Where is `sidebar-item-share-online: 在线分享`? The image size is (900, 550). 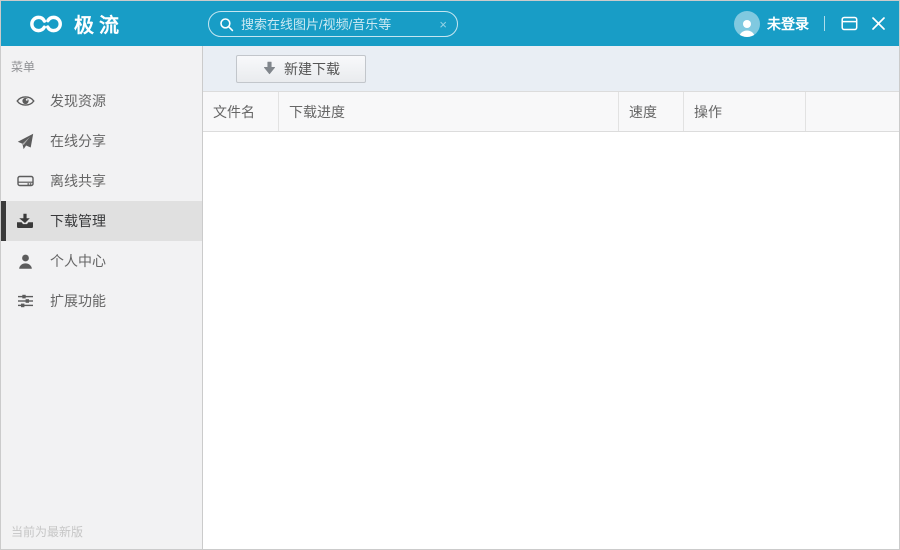
sidebar-item-share-online: 在线分享 is located at coordinates (101, 141).